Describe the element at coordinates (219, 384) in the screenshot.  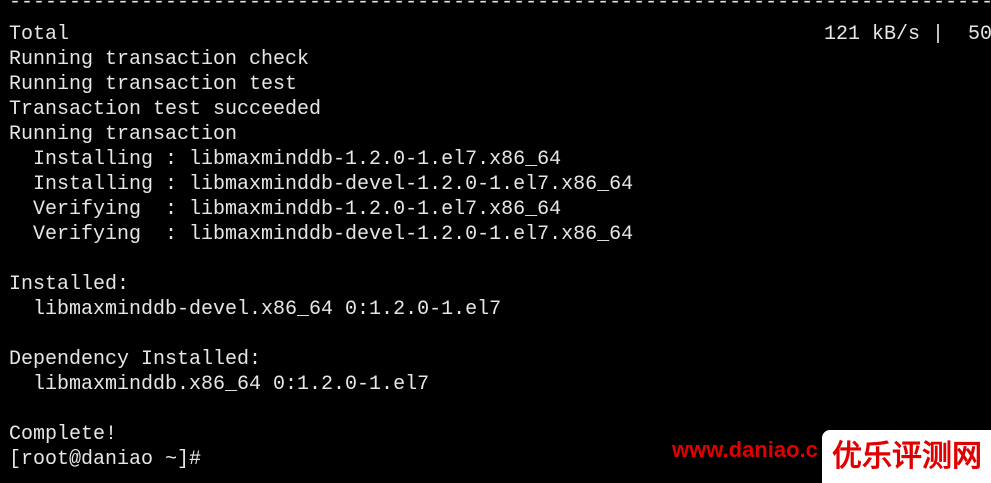
I see `output-line-dependency-package: libmaxminddb.x86_64 0:1.2.0-1.el7` at that location.